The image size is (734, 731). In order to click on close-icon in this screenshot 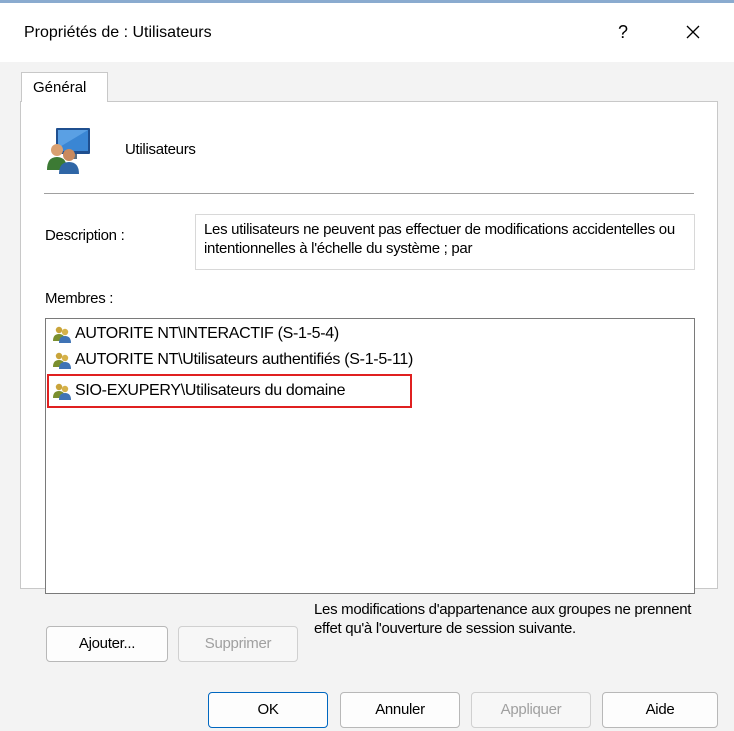, I will do `click(693, 32)`.